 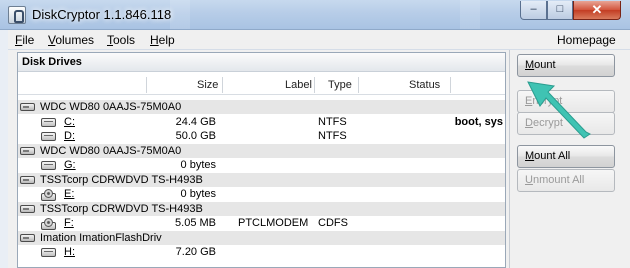 What do you see at coordinates (69, 194) in the screenshot?
I see `volume-letter: E:` at bounding box center [69, 194].